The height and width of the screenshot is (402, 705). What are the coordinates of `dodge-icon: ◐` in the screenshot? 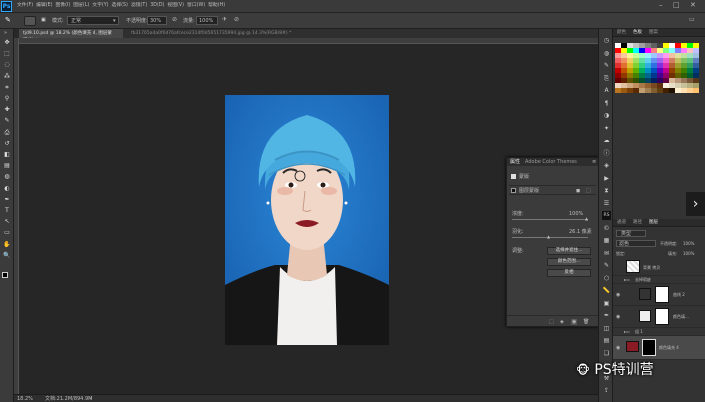 It's located at (7, 189).